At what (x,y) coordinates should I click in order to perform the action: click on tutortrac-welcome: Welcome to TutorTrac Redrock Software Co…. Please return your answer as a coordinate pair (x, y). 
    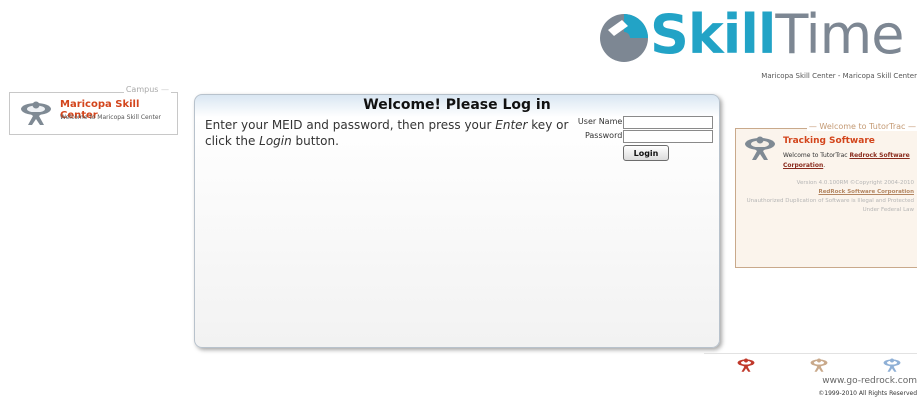
    Looking at the image, I should click on (848, 161).